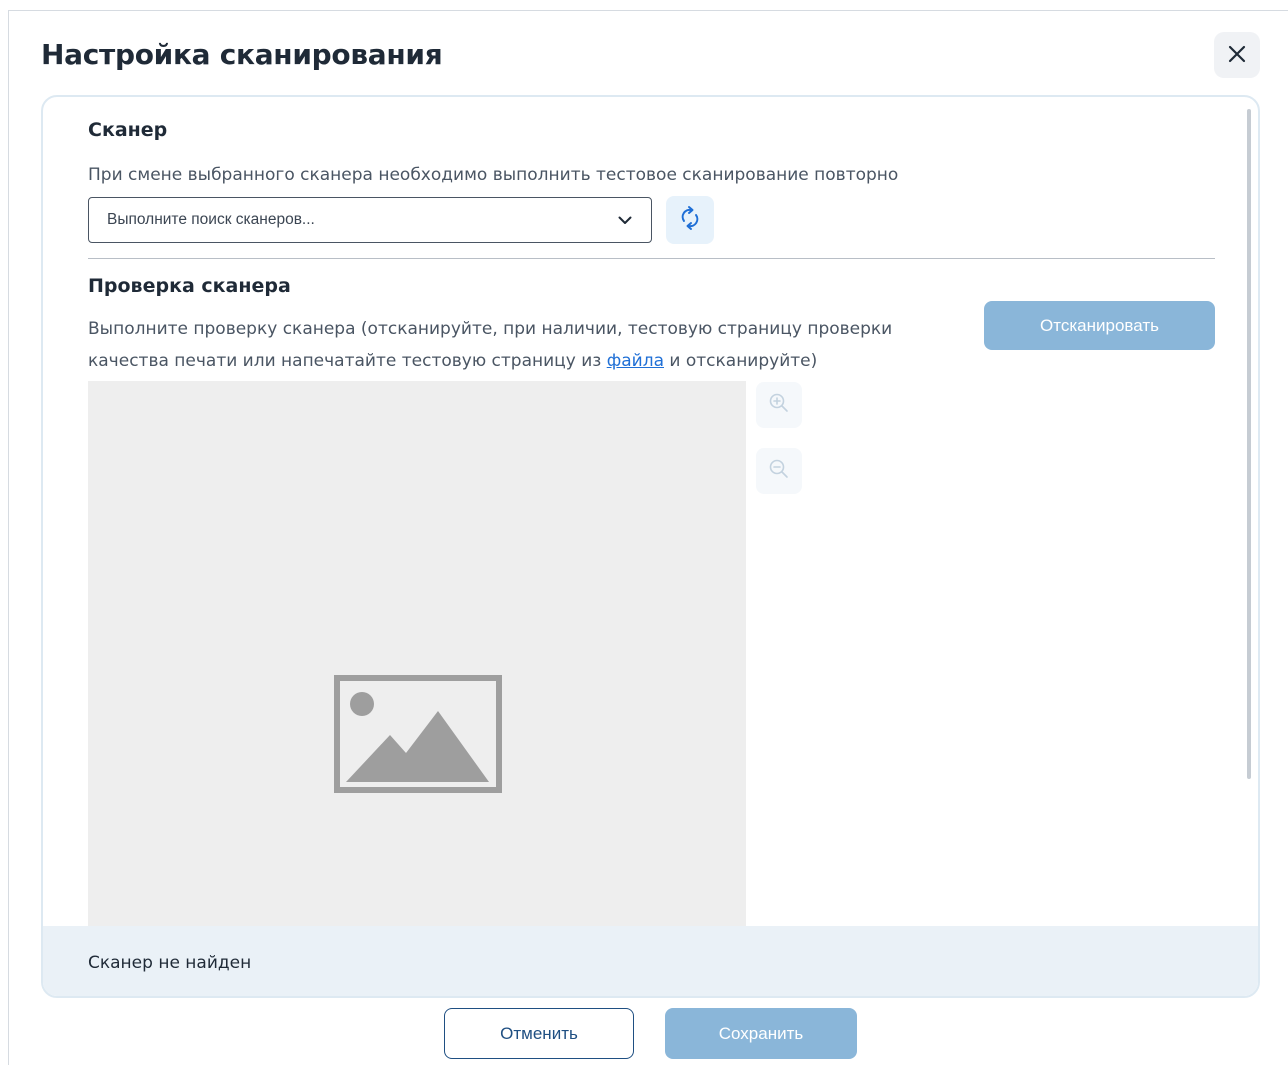 The width and height of the screenshot is (1288, 1065). Describe the element at coordinates (1099, 325) in the screenshot. I see `scan-button: Отсканировать` at that location.